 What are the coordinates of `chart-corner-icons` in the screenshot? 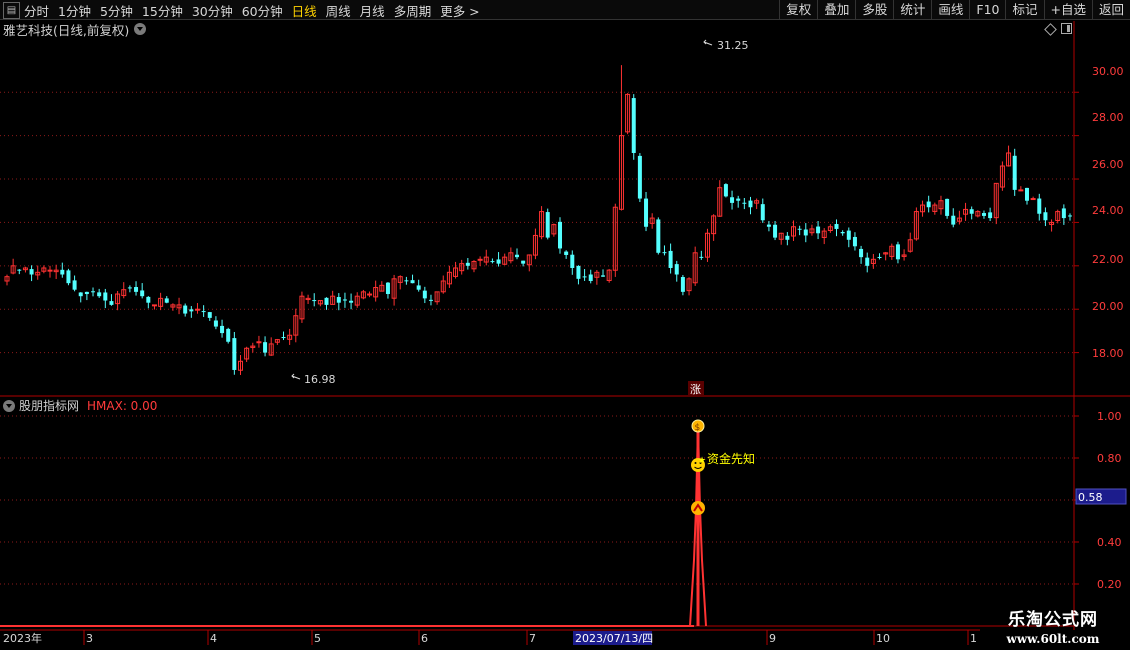 It's located at (1058, 29).